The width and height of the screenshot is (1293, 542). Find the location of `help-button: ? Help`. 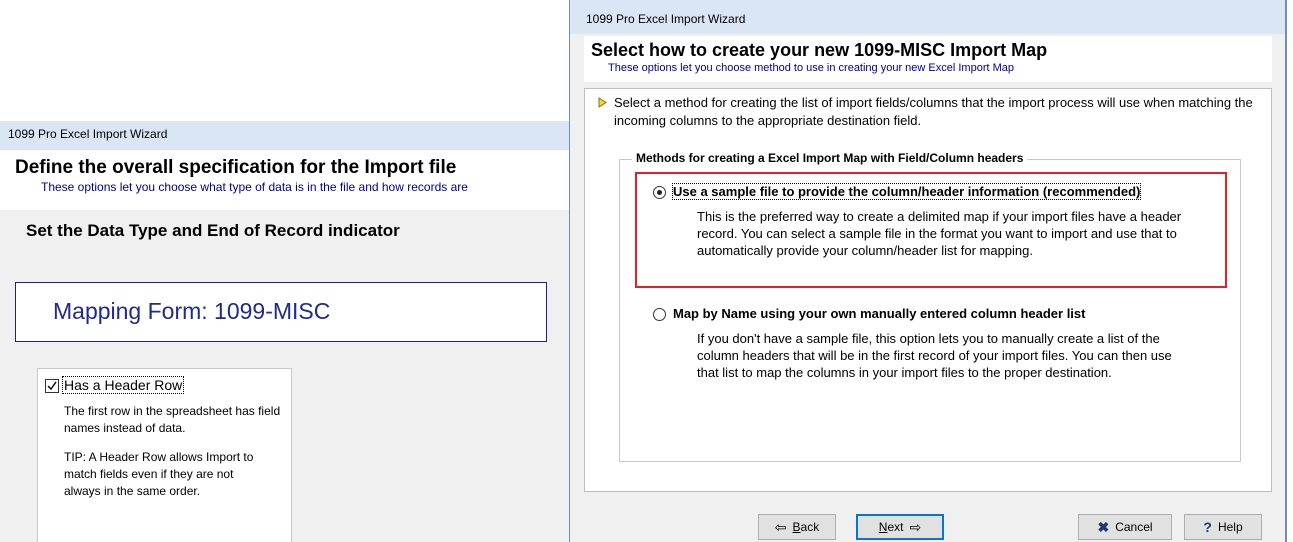

help-button: ? Help is located at coordinates (1223, 527).